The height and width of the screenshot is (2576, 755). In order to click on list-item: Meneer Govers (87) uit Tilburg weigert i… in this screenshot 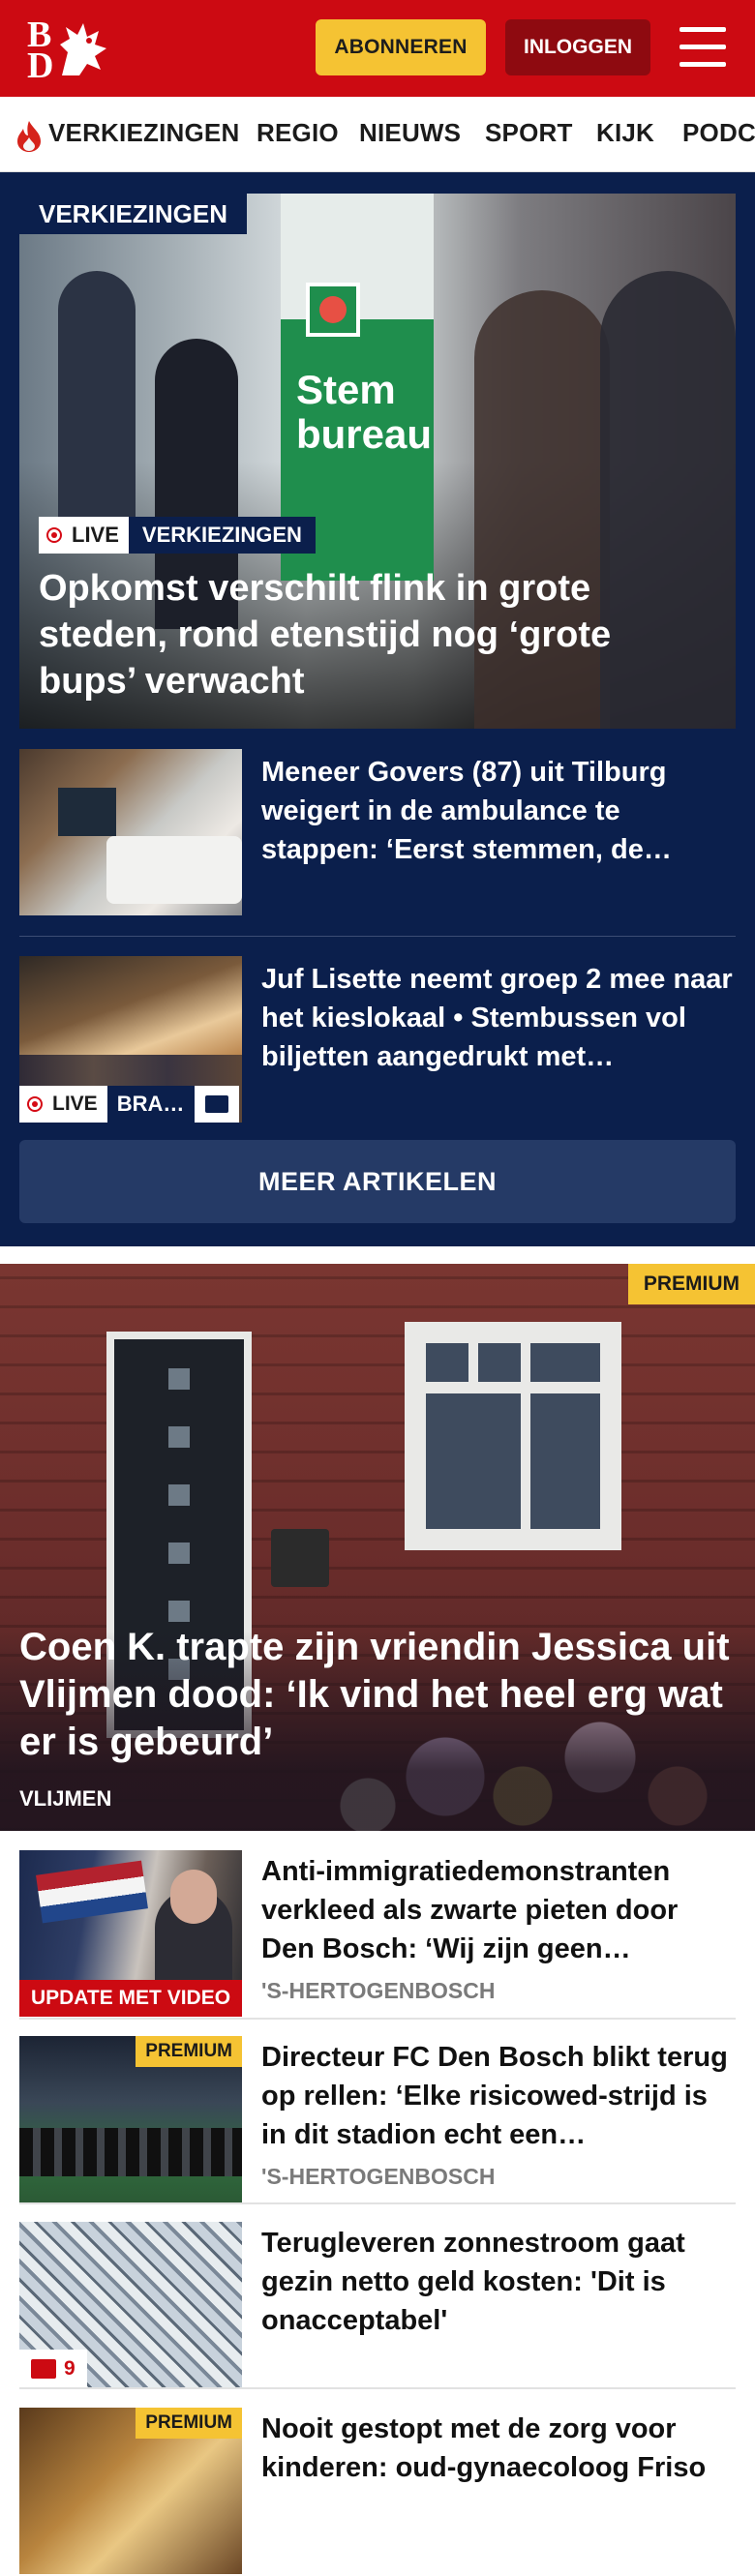, I will do `click(377, 832)`.